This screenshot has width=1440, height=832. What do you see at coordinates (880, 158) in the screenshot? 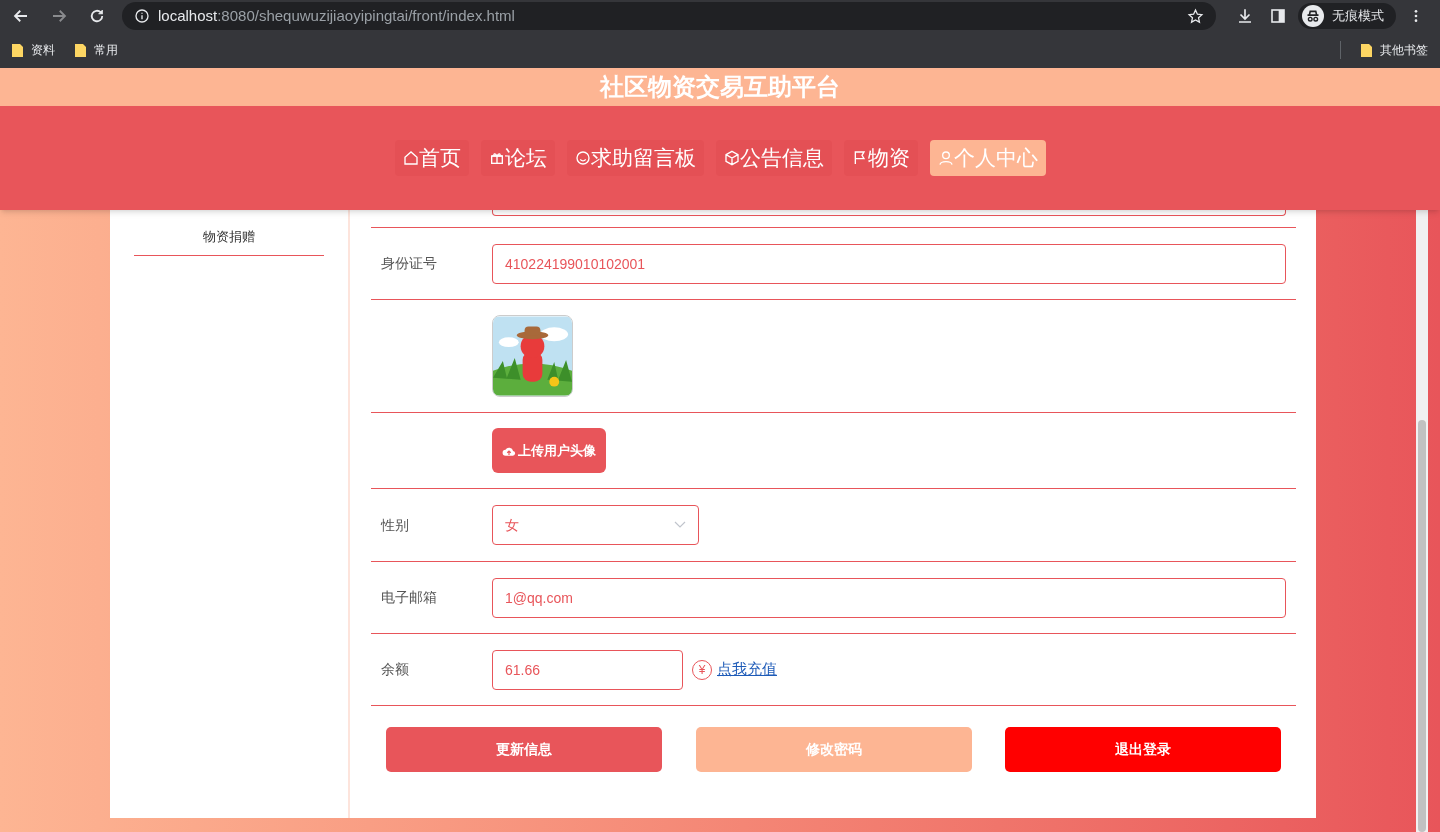
I see `nav-tab: 物资` at bounding box center [880, 158].